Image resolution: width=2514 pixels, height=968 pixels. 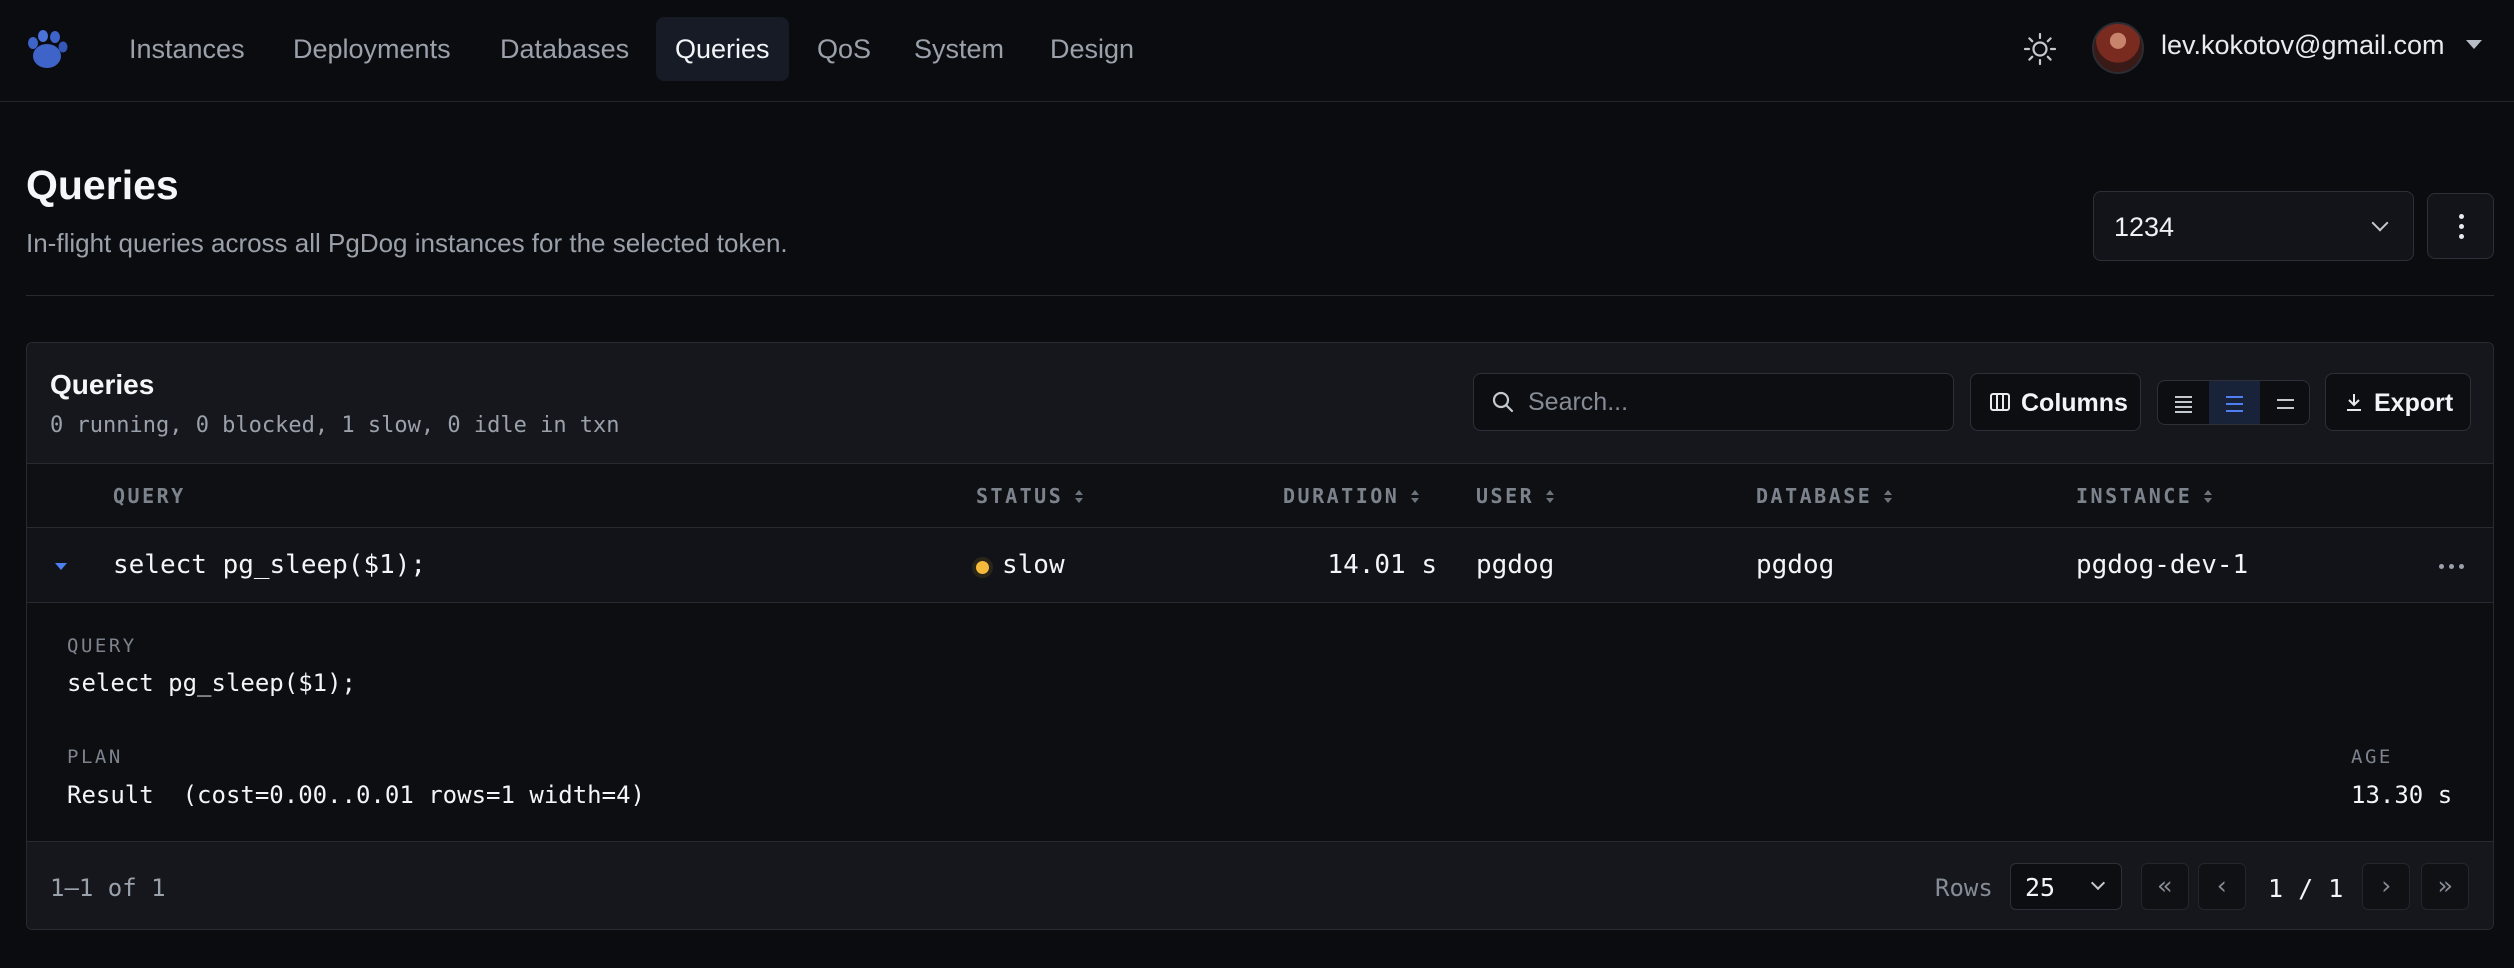 What do you see at coordinates (102, 185) in the screenshot?
I see `page-title: Queries` at bounding box center [102, 185].